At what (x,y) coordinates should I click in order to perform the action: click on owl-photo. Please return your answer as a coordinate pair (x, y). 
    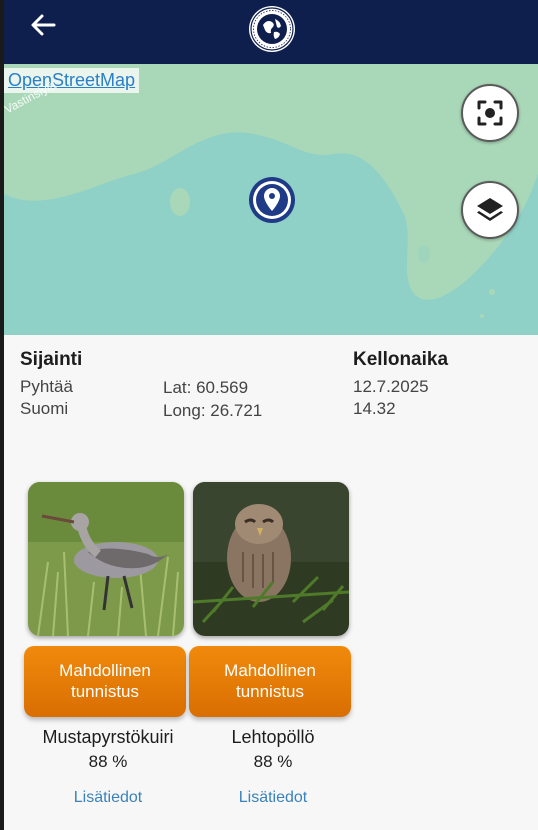
    Looking at the image, I should click on (271, 559).